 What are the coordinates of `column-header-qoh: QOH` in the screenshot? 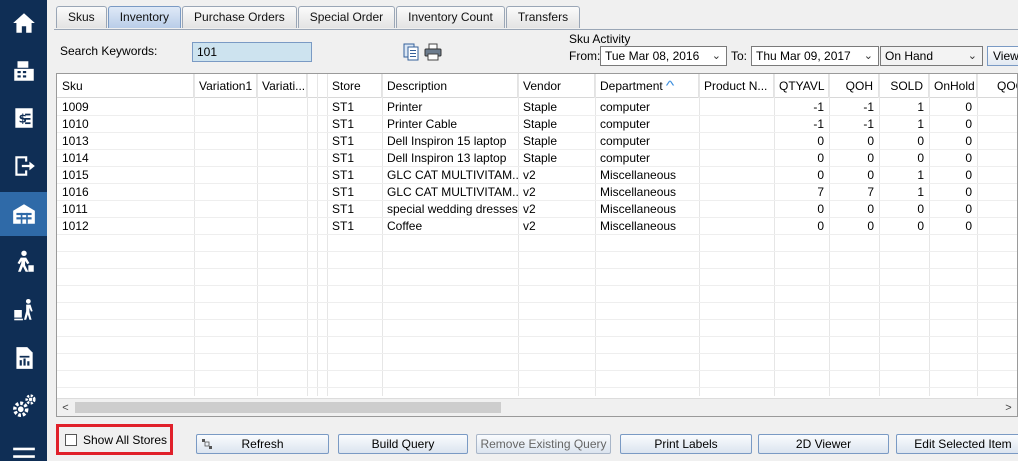 It's located at (854, 86).